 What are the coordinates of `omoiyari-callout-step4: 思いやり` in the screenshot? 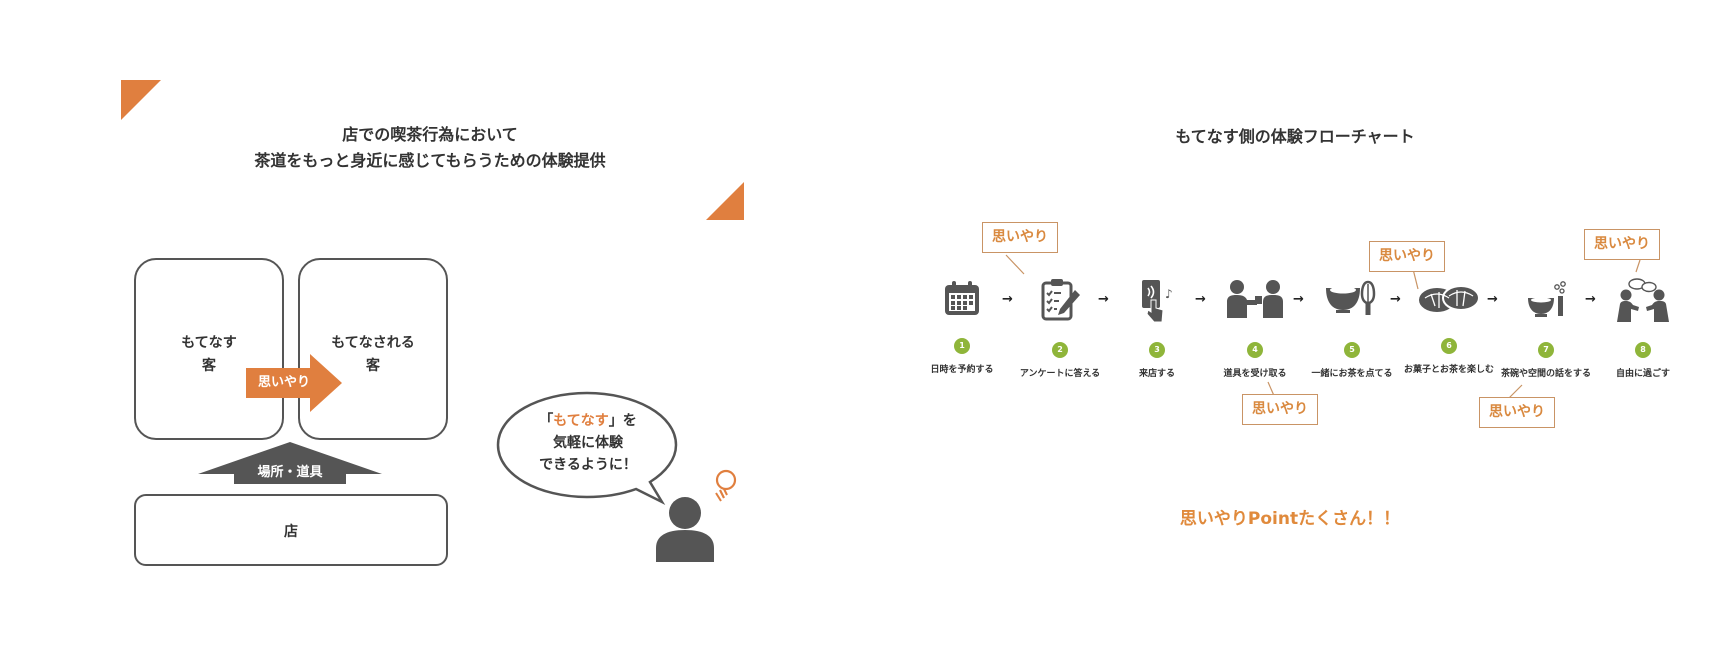 It's located at (1280, 409).